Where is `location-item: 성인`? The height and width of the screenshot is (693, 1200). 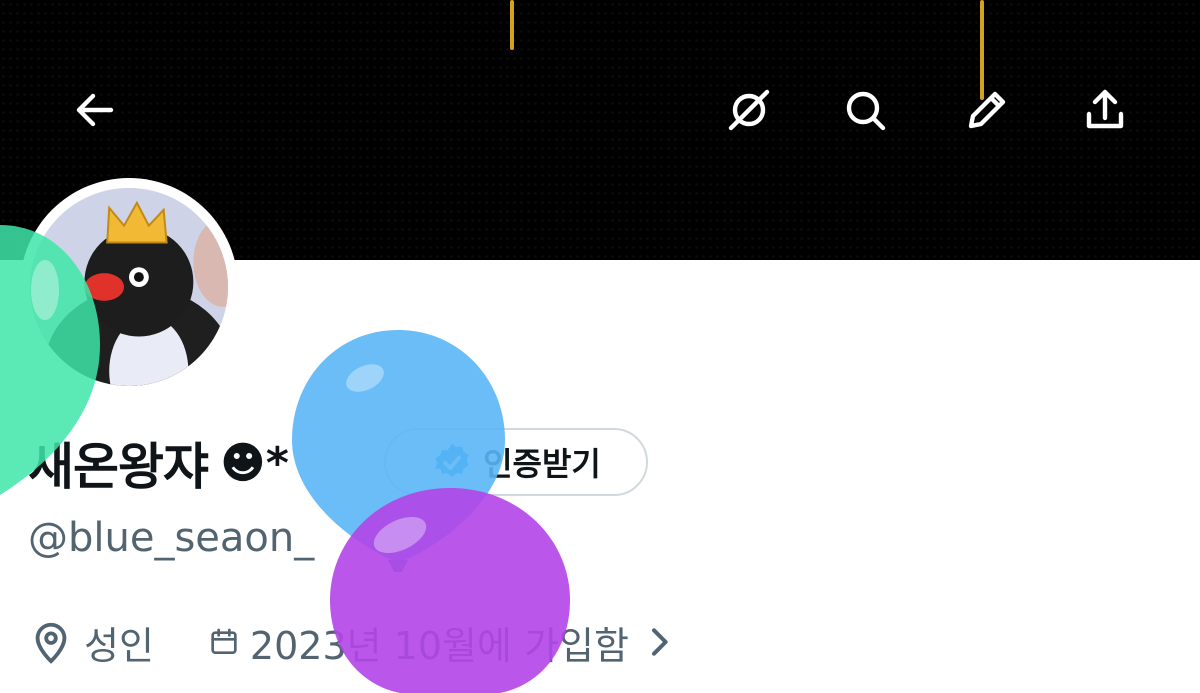
location-item: 성인 is located at coordinates (91, 642).